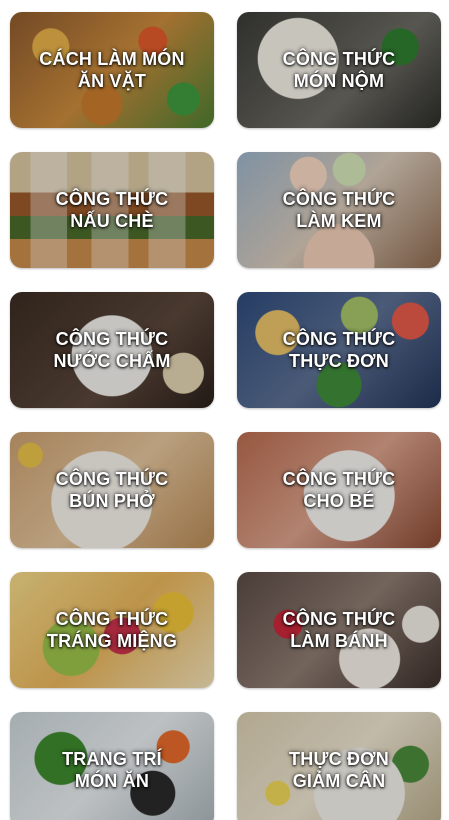 The height and width of the screenshot is (820, 449). I want to click on category-label: CÔNG THỨC THỰC ĐƠN, so click(339, 350).